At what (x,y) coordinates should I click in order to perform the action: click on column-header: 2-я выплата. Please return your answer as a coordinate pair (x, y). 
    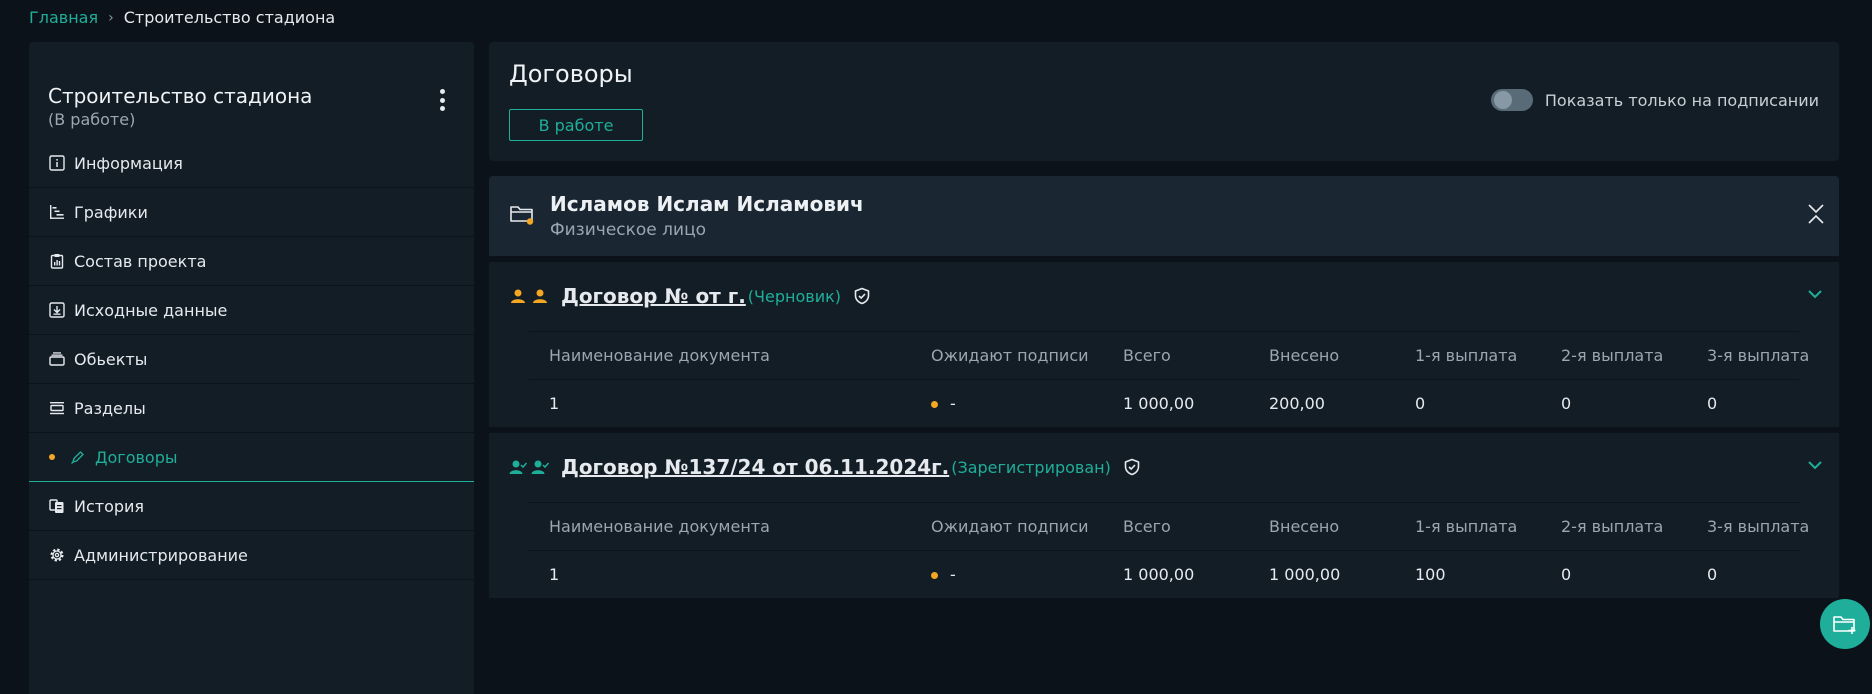
    Looking at the image, I should click on (1612, 355).